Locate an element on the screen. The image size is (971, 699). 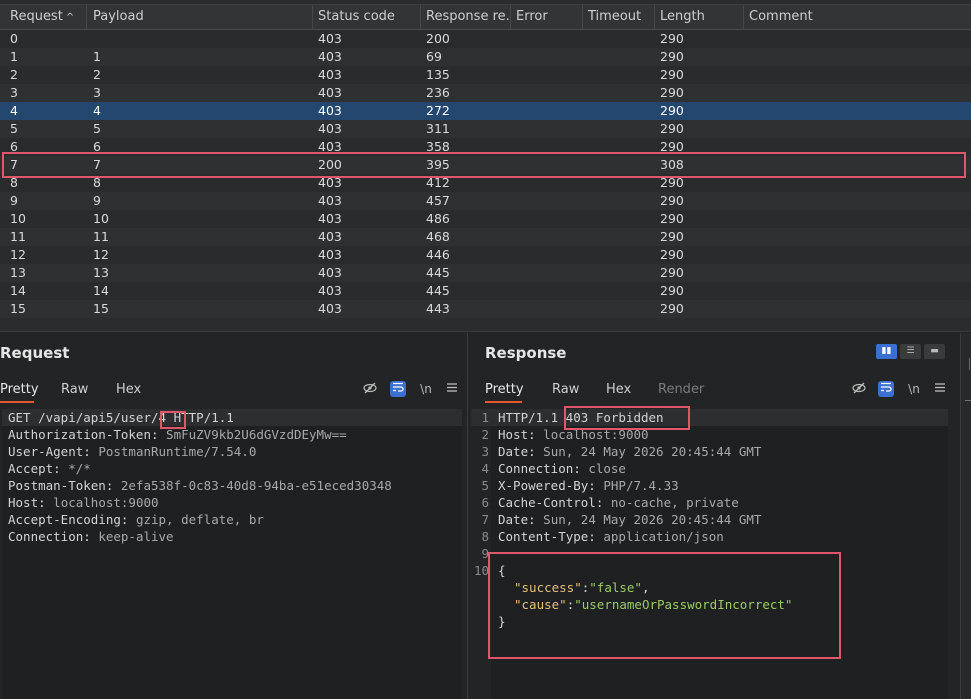
table-cell-response: 69 is located at coordinates (434, 56).